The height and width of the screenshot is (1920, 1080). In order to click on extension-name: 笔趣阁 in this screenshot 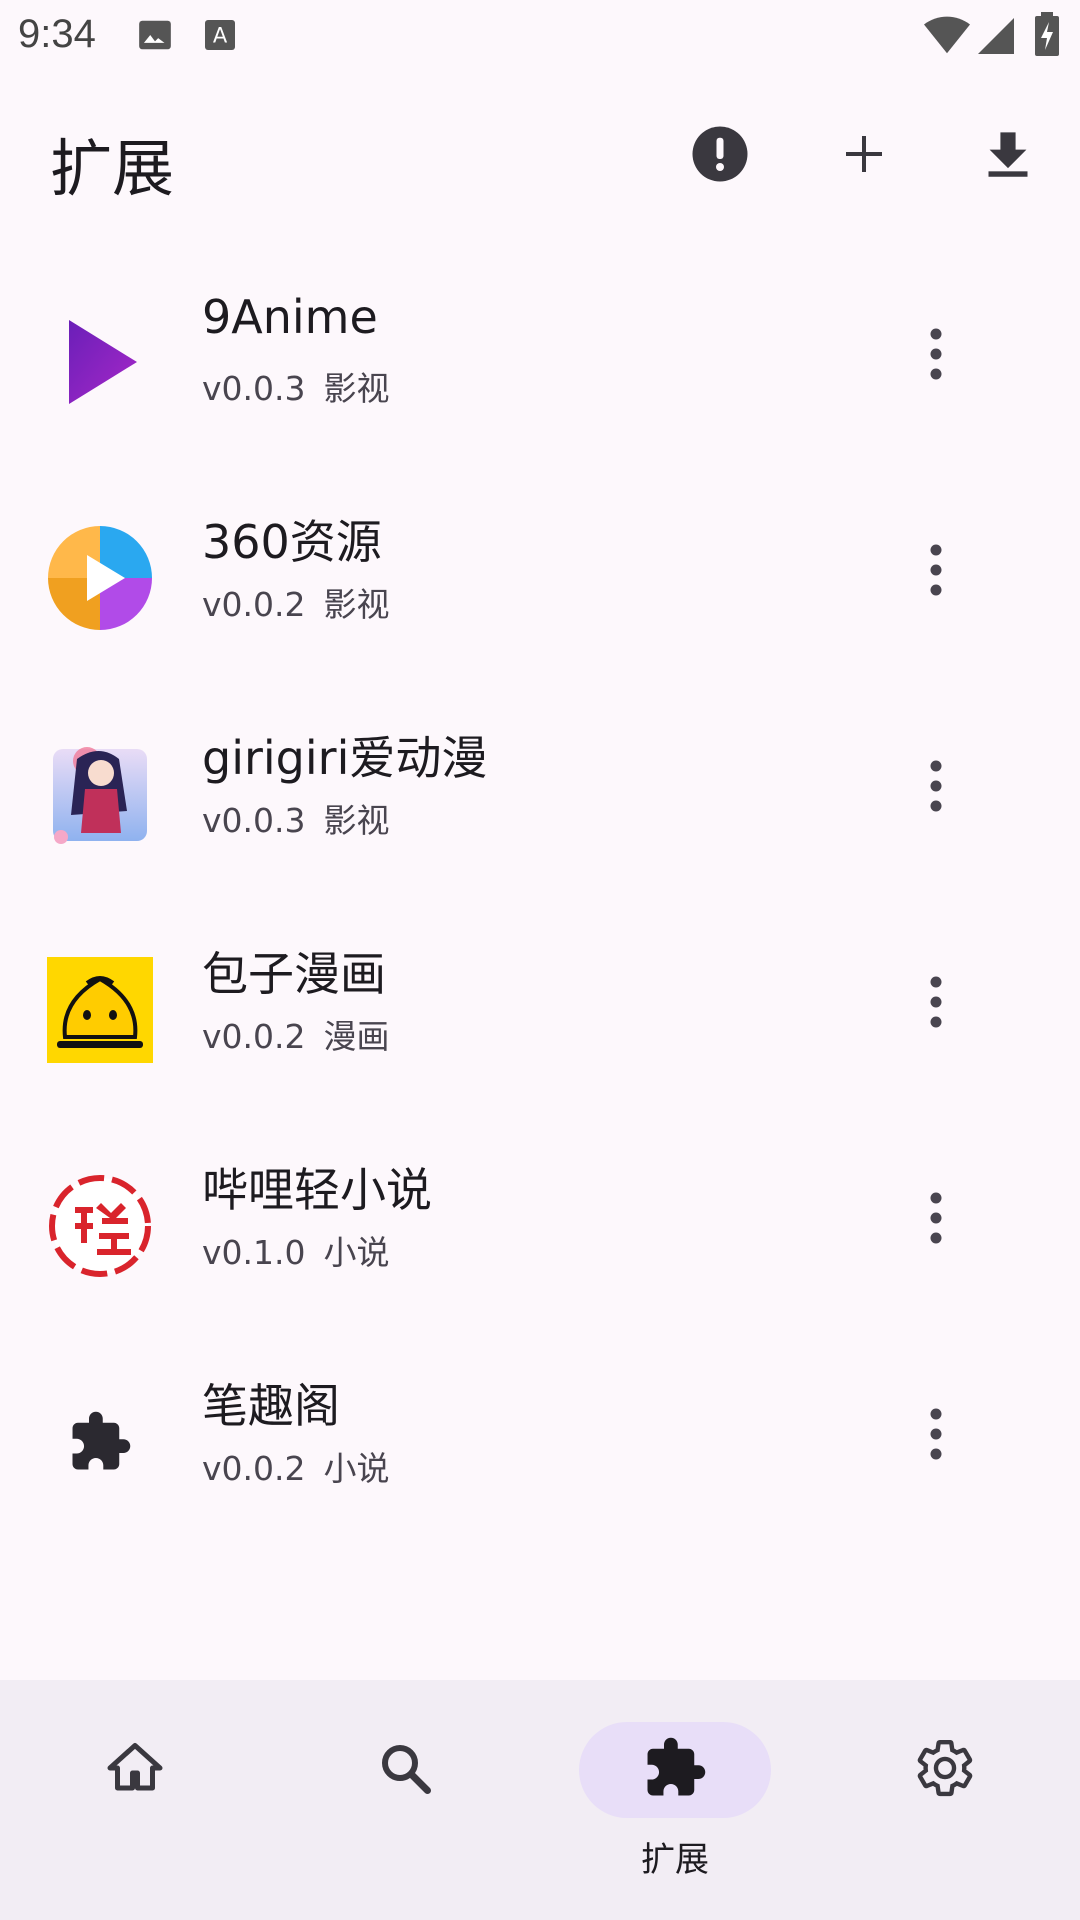, I will do `click(271, 1406)`.